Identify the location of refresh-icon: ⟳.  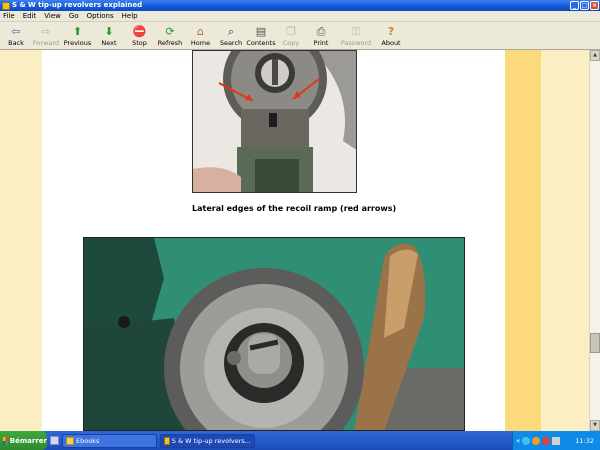
(170, 31).